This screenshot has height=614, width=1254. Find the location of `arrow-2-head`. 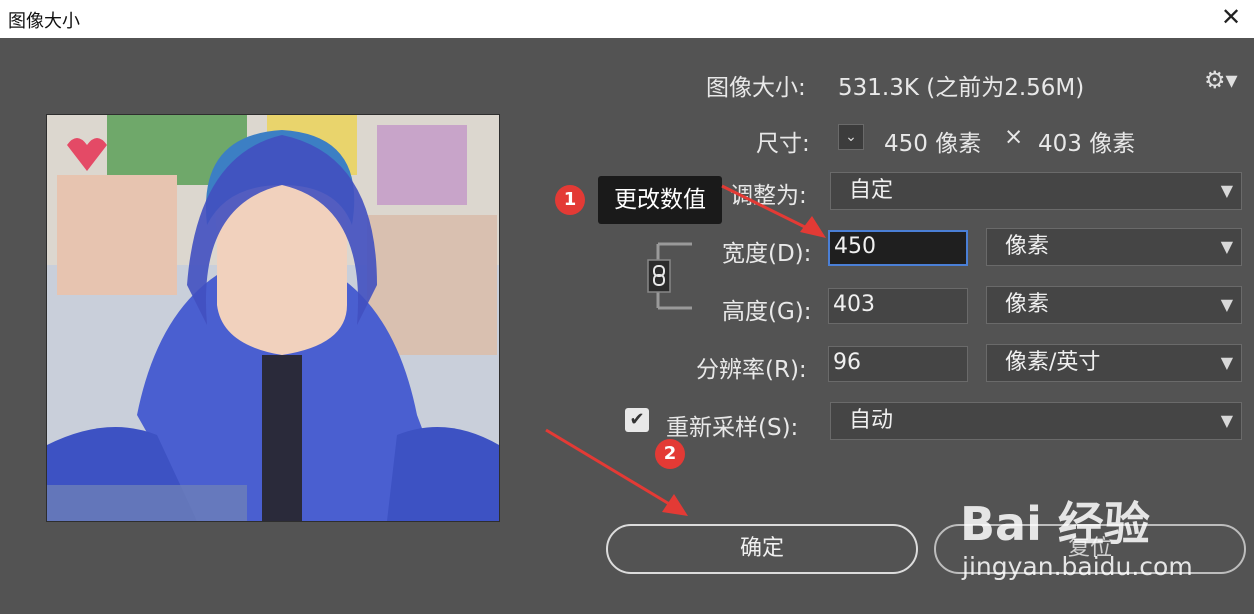

arrow-2-head is located at coordinates (675, 505).